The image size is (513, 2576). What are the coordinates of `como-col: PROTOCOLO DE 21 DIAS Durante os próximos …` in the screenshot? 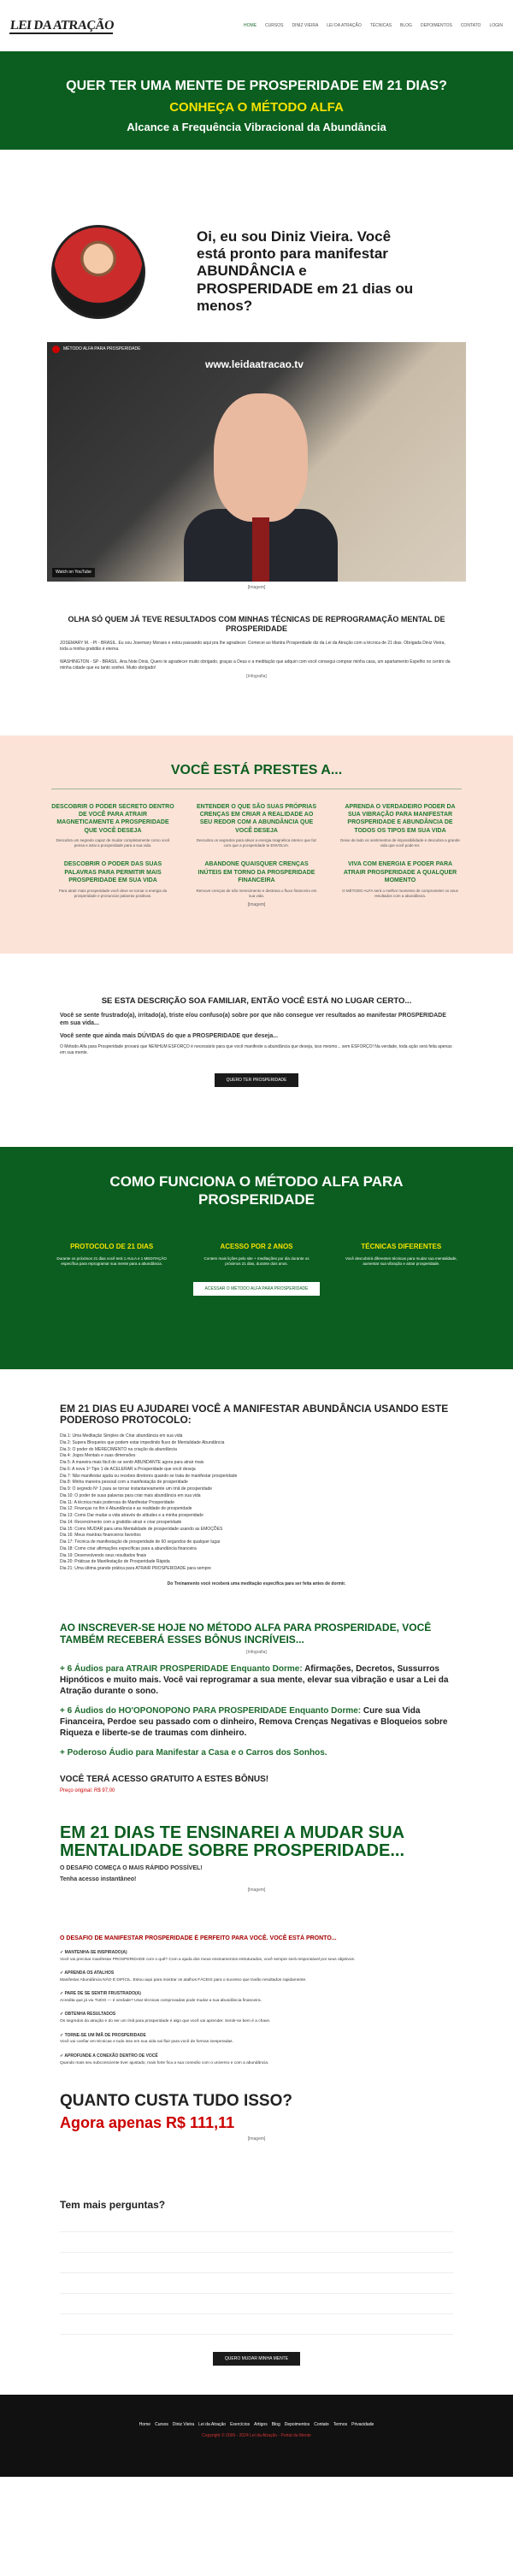 It's located at (111, 1254).